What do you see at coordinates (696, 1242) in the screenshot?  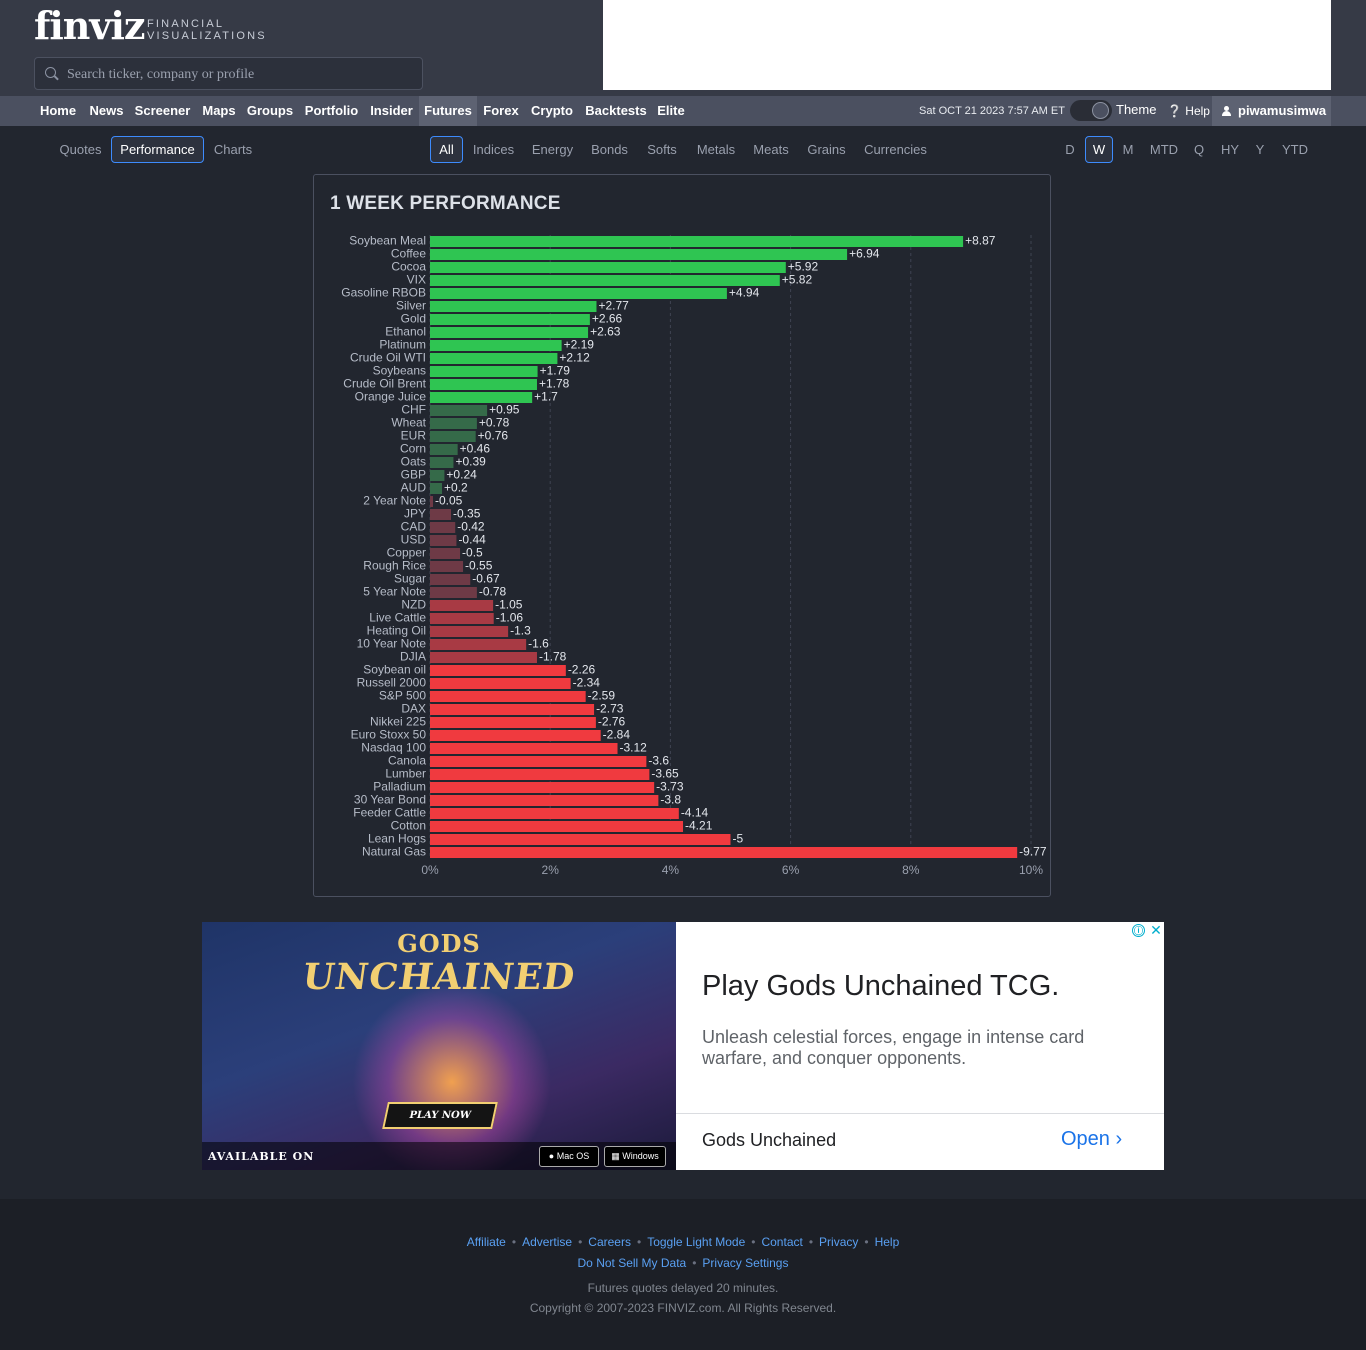 I see `footer-link-toggle-light-mode: Toggle Light Mode` at bounding box center [696, 1242].